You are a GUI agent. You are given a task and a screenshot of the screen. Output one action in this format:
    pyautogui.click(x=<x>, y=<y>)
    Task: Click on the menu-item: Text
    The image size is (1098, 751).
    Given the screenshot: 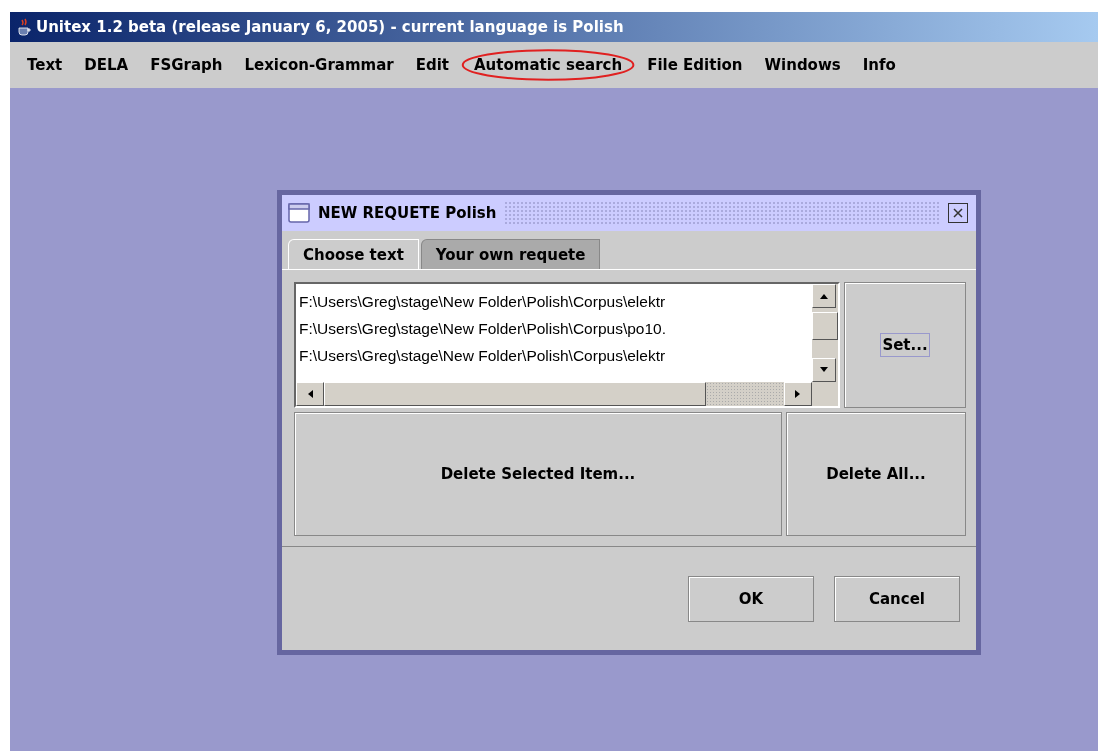 What is the action you would take?
    pyautogui.click(x=45, y=65)
    